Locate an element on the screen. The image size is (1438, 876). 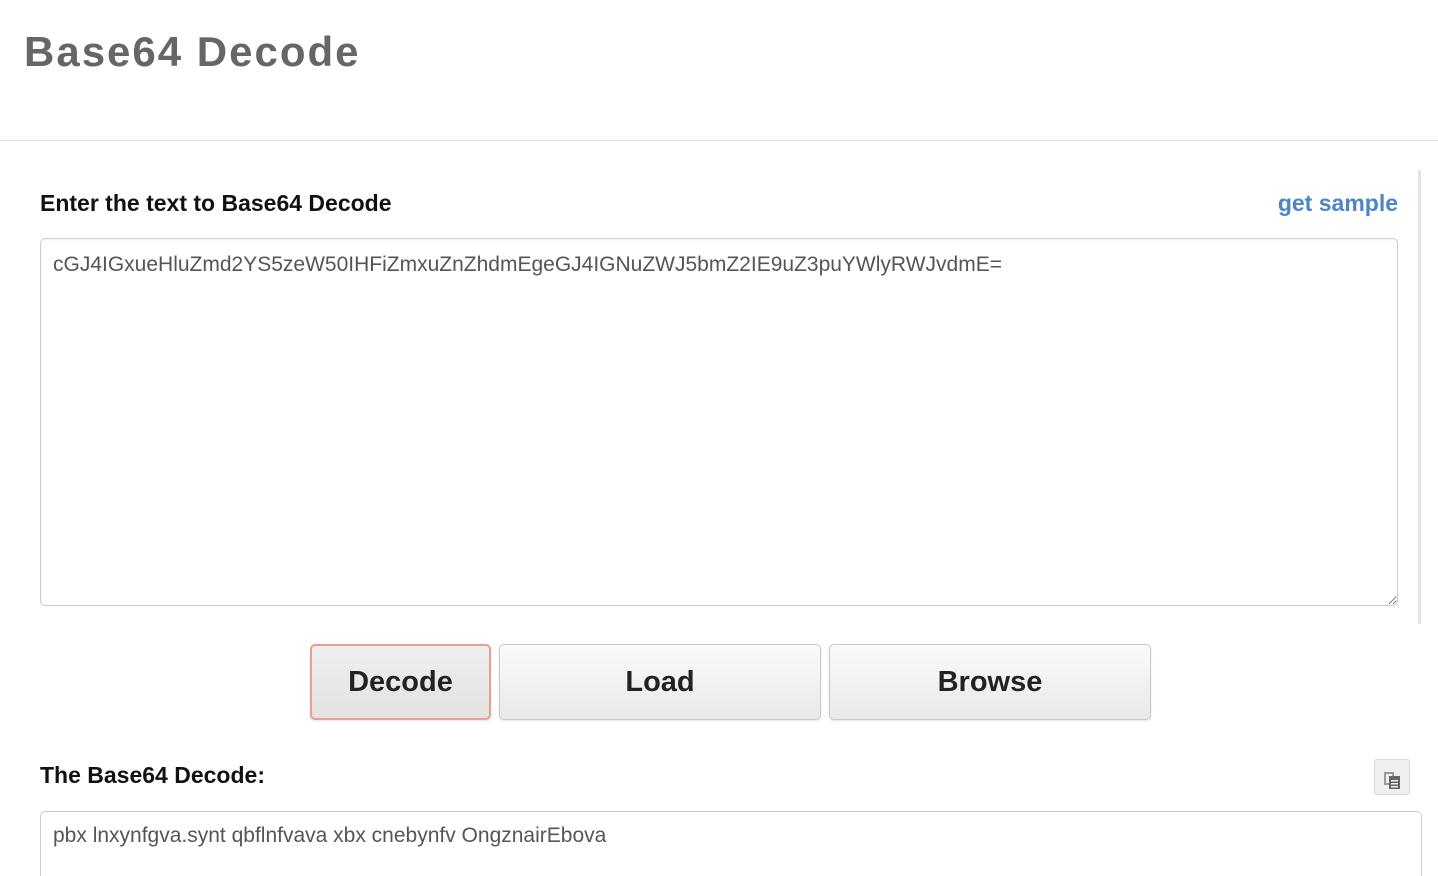
page-title: Base64 Decode is located at coordinates (192, 51).